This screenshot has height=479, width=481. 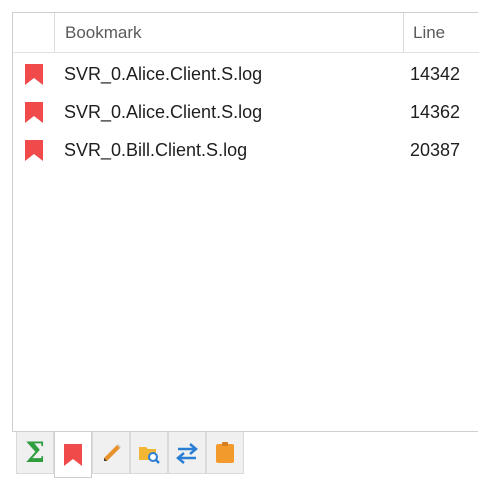 What do you see at coordinates (435, 112) in the screenshot?
I see `bookmark-line-number: 14362` at bounding box center [435, 112].